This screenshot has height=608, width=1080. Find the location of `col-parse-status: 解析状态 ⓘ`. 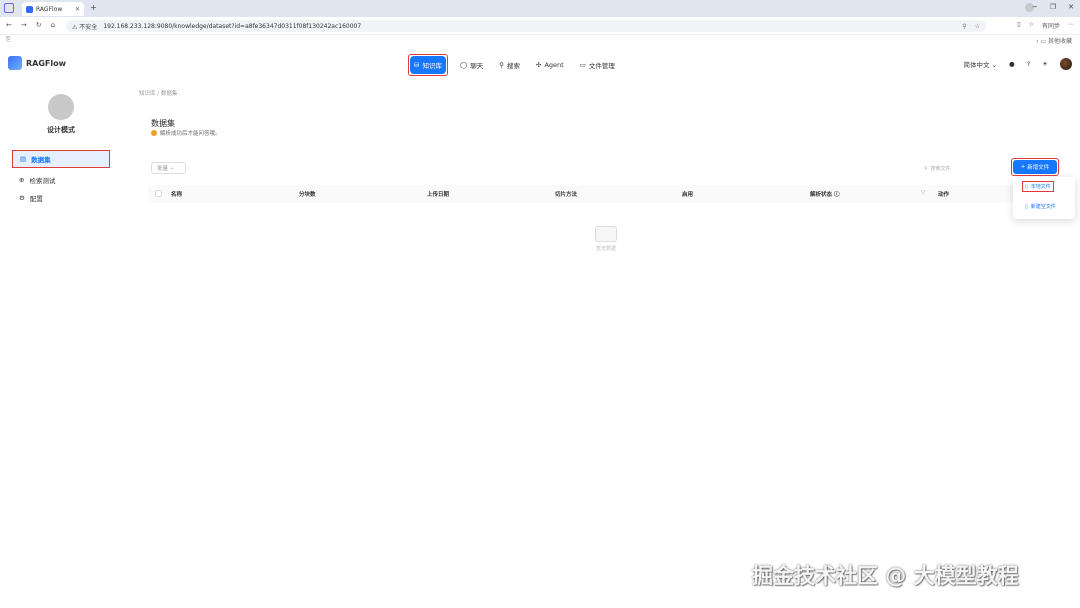

col-parse-status: 解析状态 ⓘ is located at coordinates (824, 194).